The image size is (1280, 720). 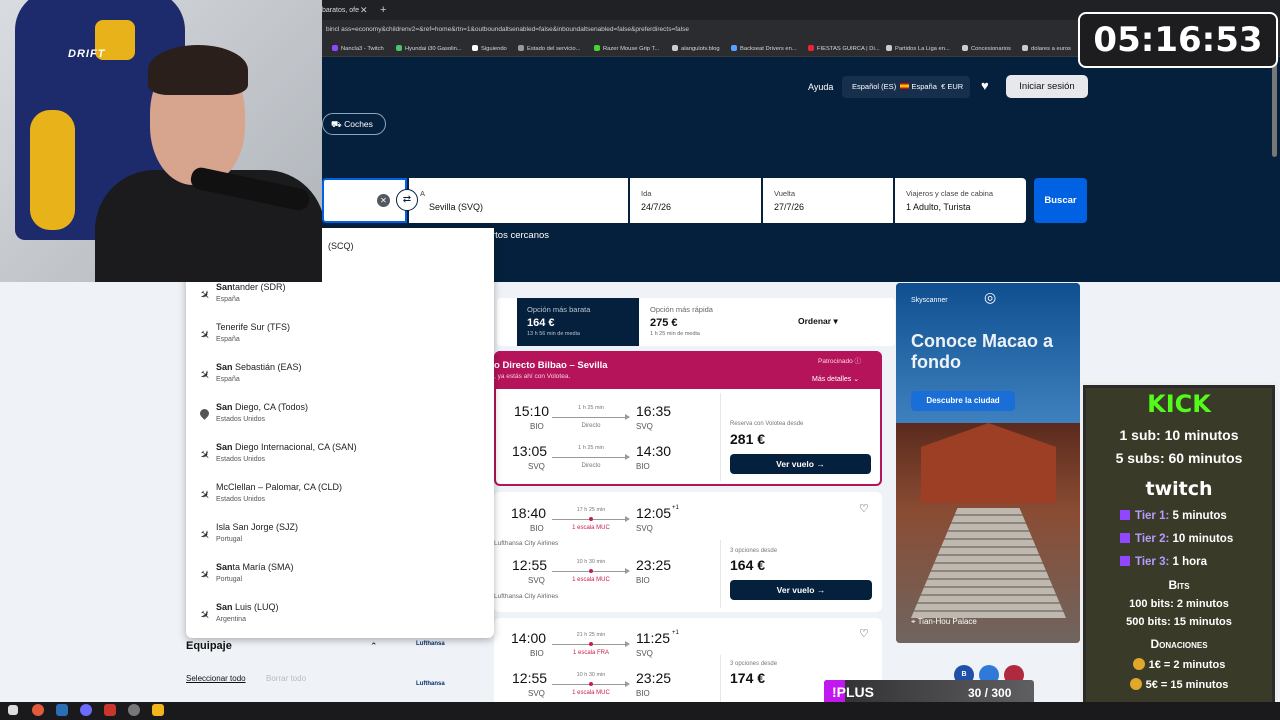 What do you see at coordinates (590, 653) in the screenshot?
I see `stops: 1 escala FRA` at bounding box center [590, 653].